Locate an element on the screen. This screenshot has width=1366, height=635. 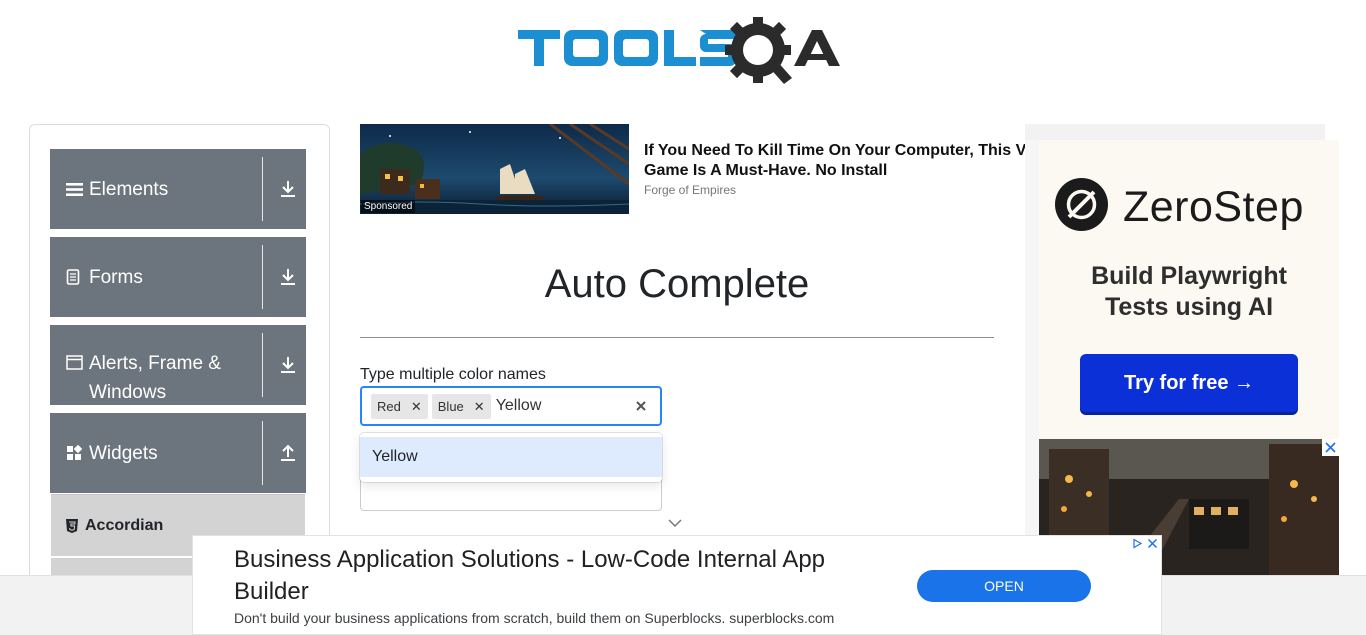
chip-label: Red is located at coordinates (389, 406).